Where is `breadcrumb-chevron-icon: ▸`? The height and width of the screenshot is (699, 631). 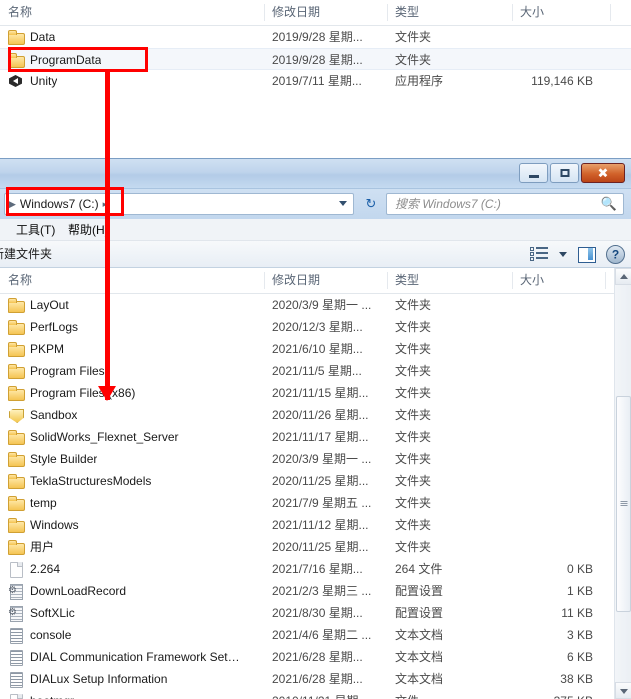 breadcrumb-chevron-icon: ▸ is located at coordinates (105, 204).